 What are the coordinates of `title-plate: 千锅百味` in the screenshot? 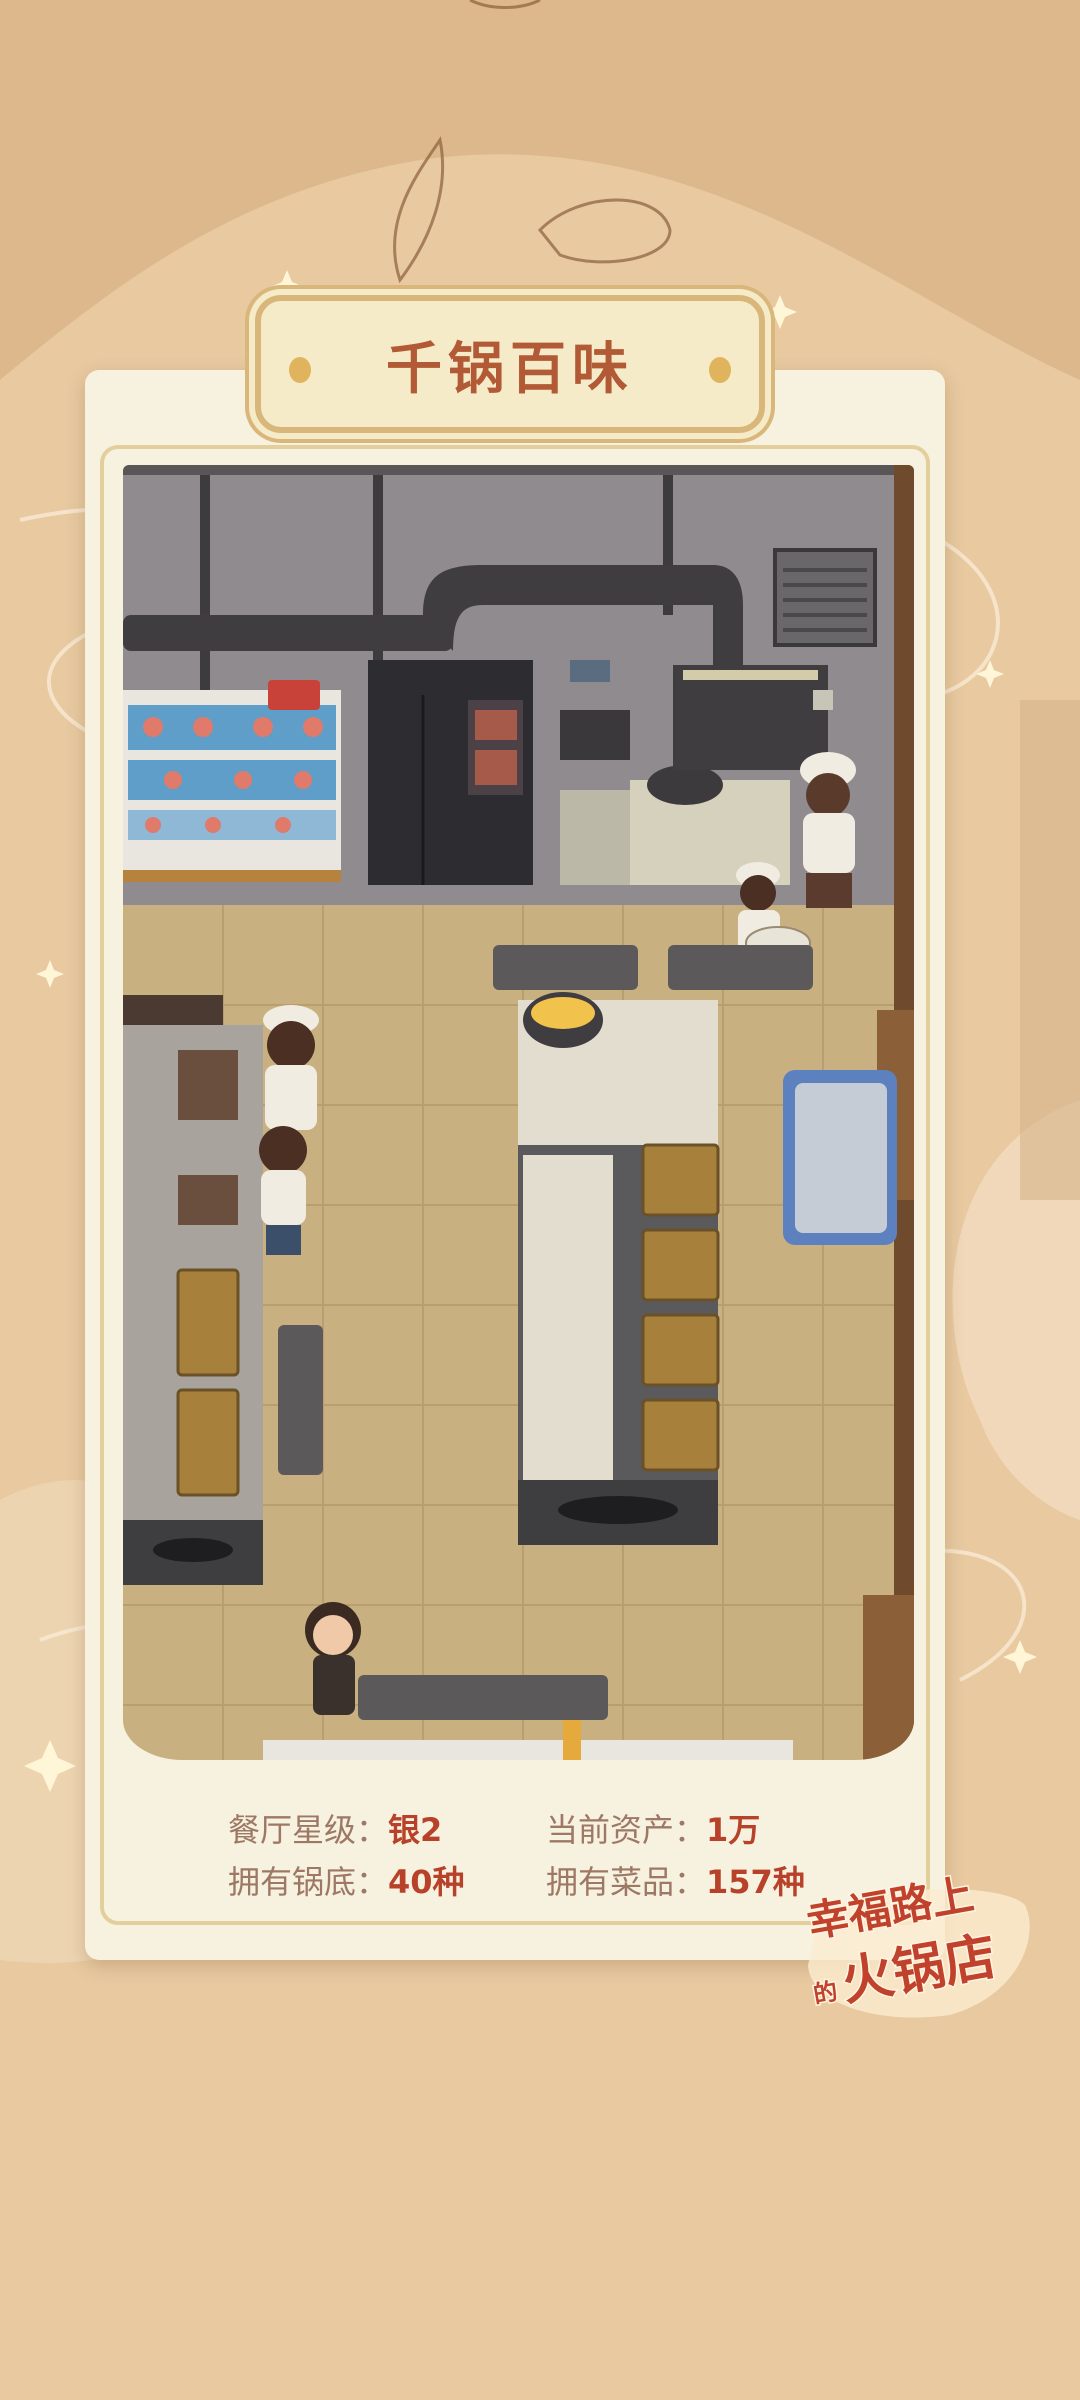 It's located at (510, 364).